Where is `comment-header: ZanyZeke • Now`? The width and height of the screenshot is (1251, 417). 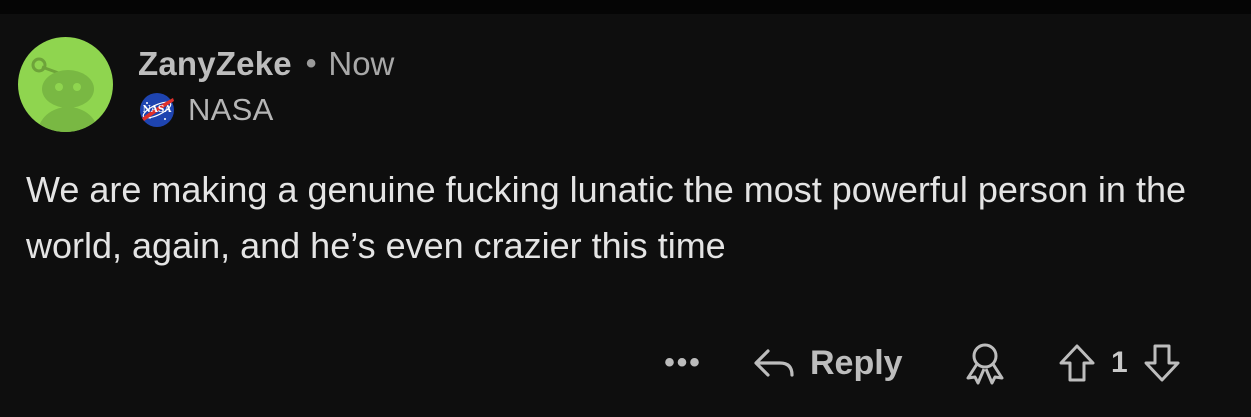 comment-header: ZanyZeke • Now is located at coordinates (266, 64).